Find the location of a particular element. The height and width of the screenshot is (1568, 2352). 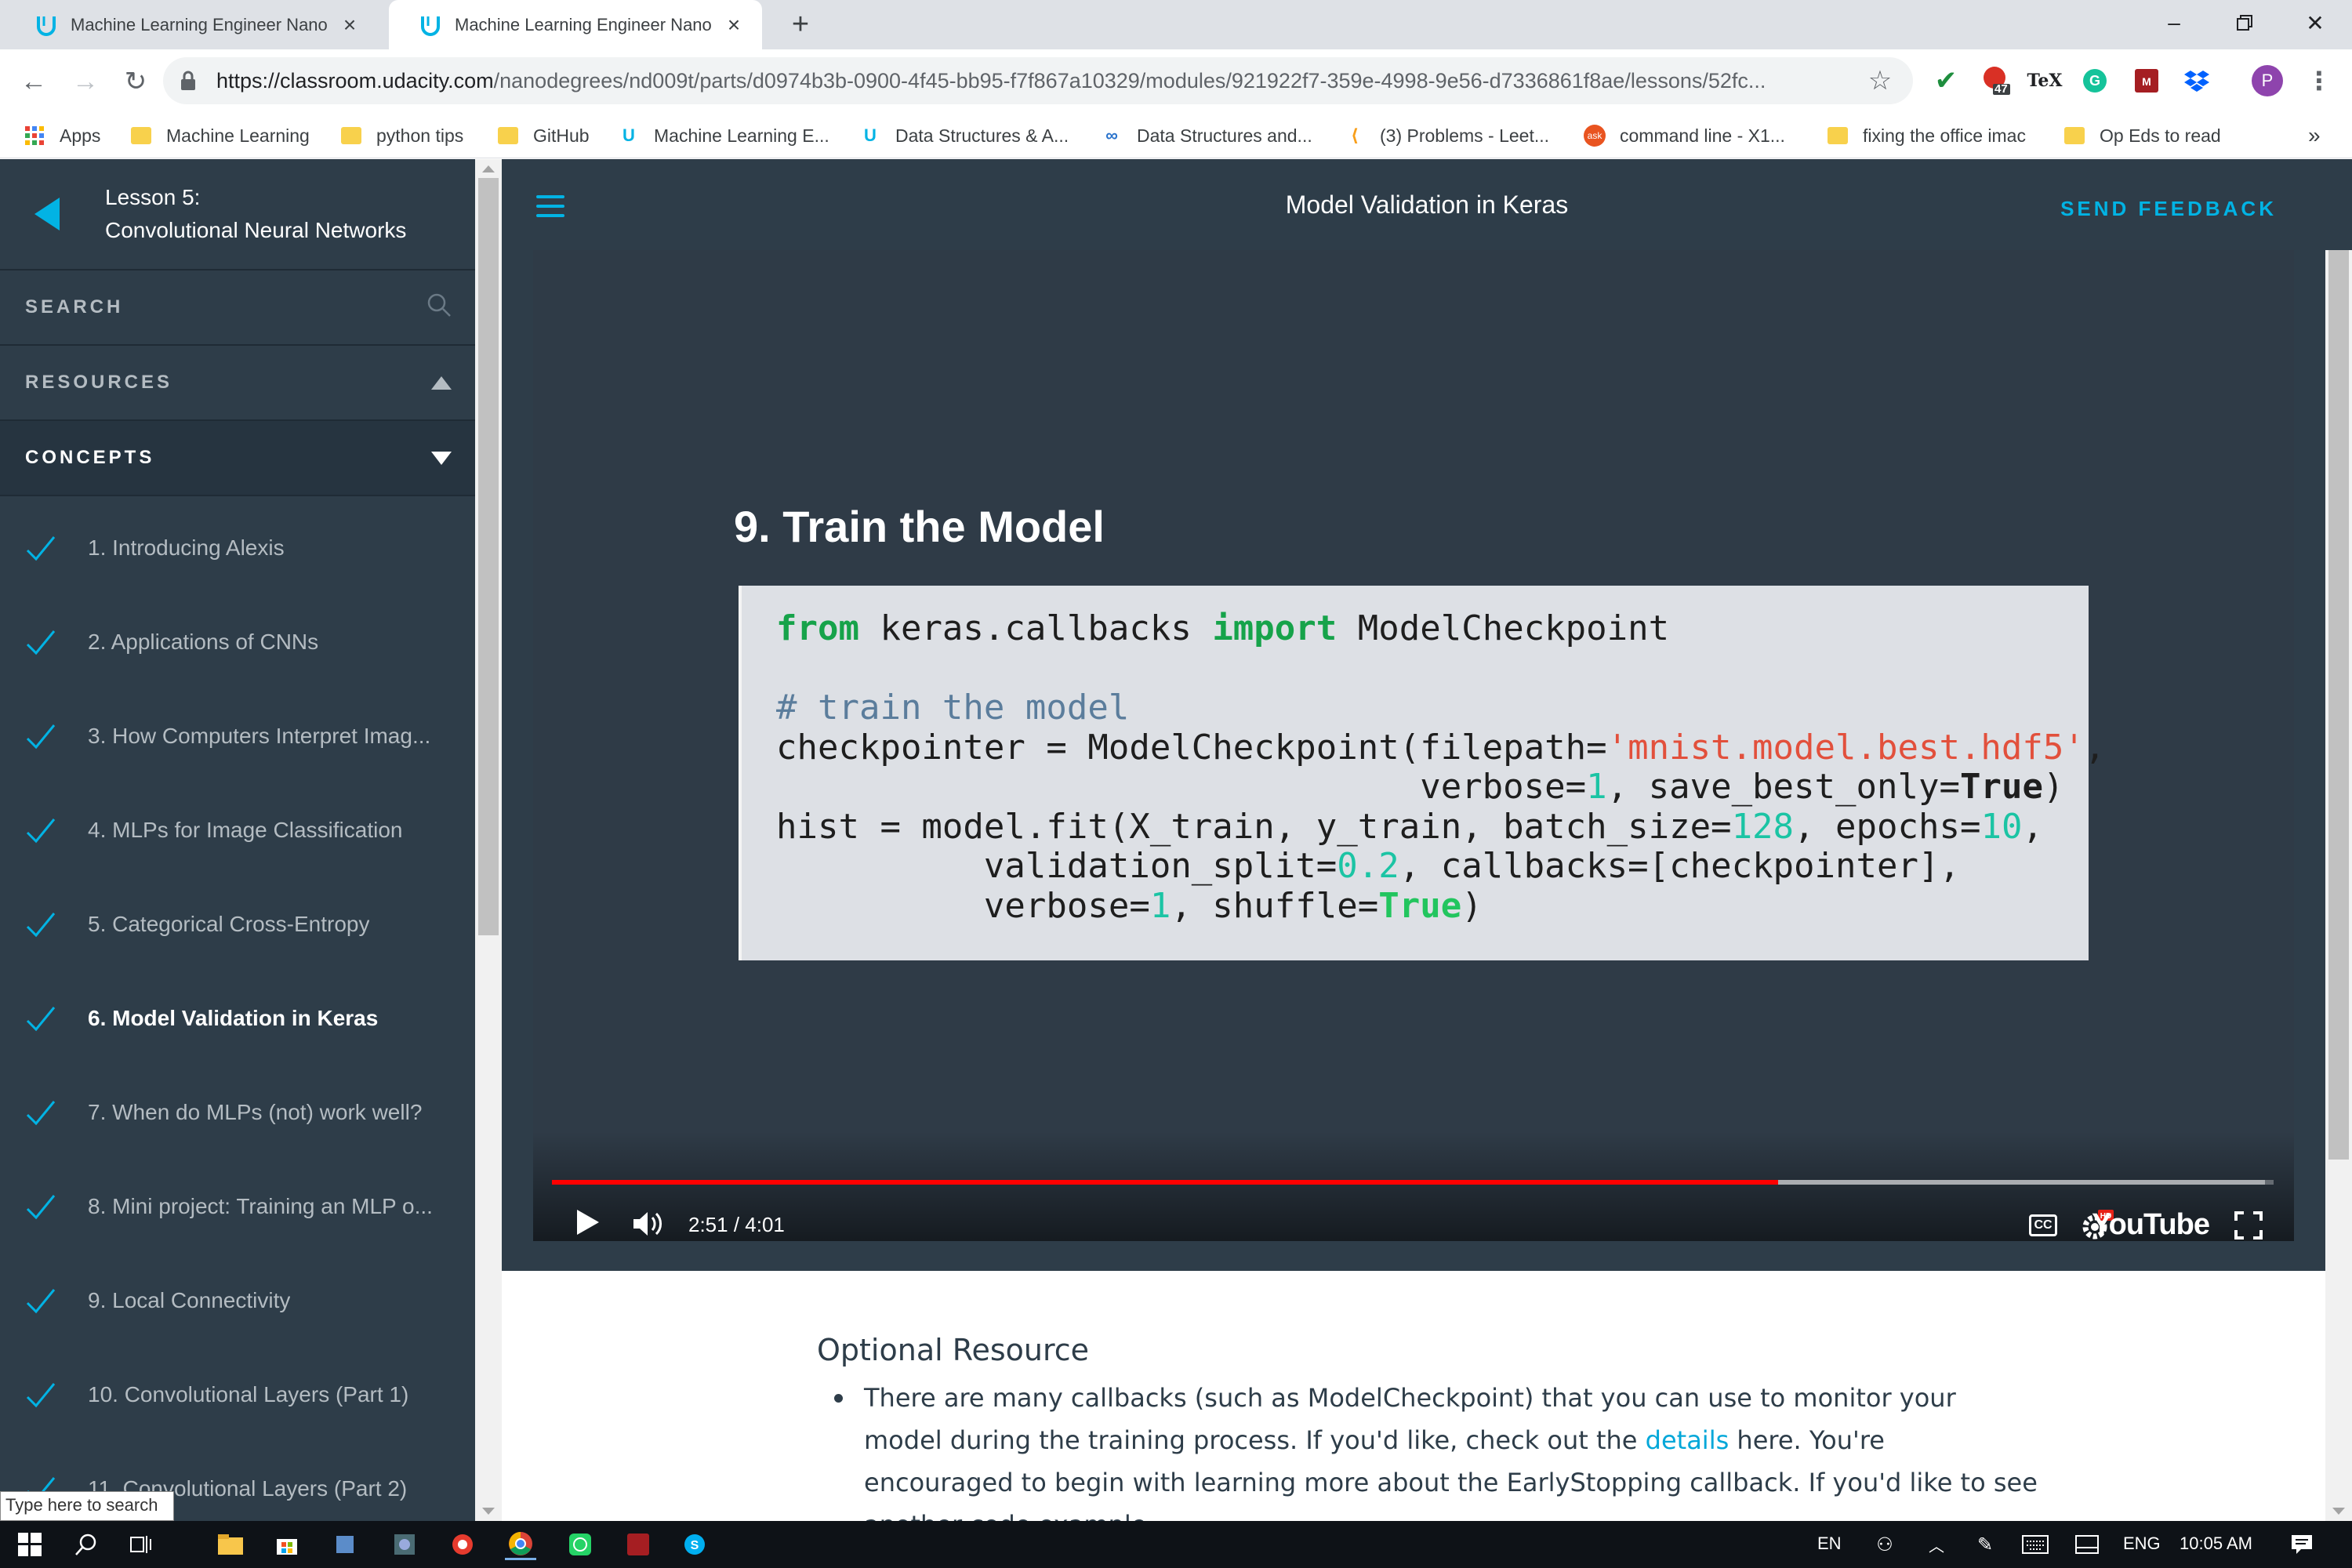

concept-label: 2. Applications of CNNs is located at coordinates (203, 642).